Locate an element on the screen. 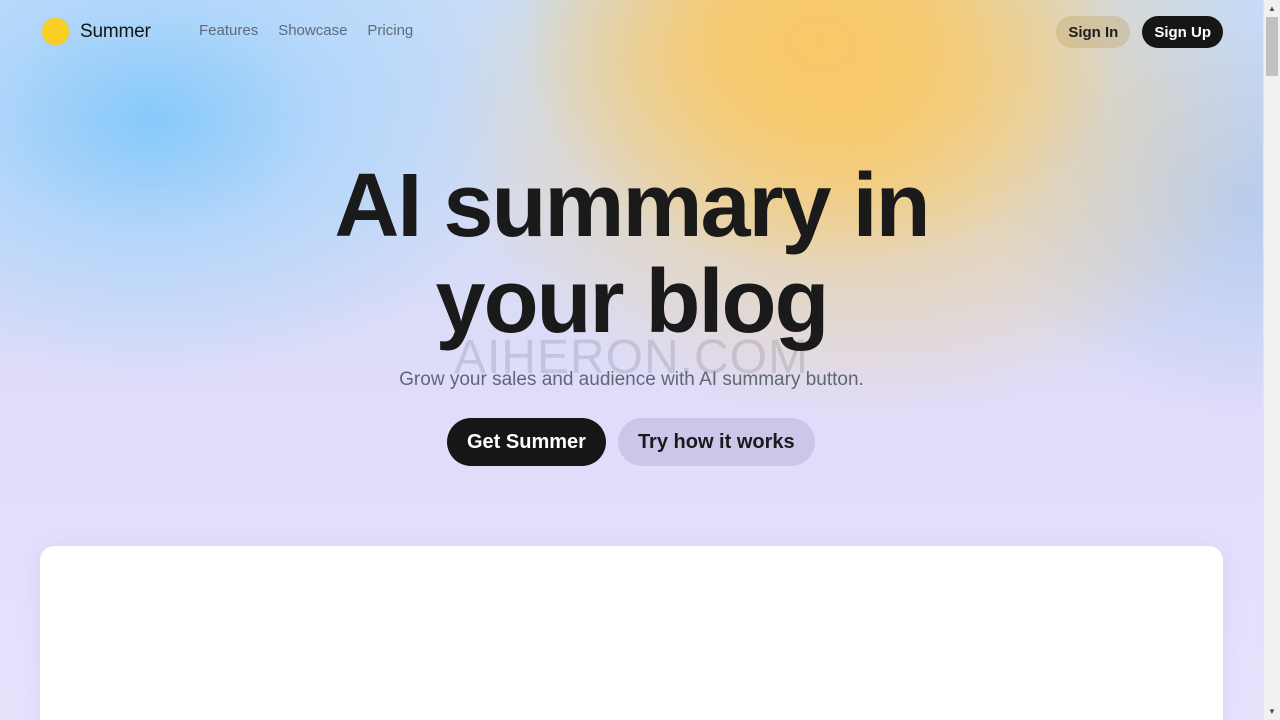  get-summer-button: Get Summer is located at coordinates (526, 442).